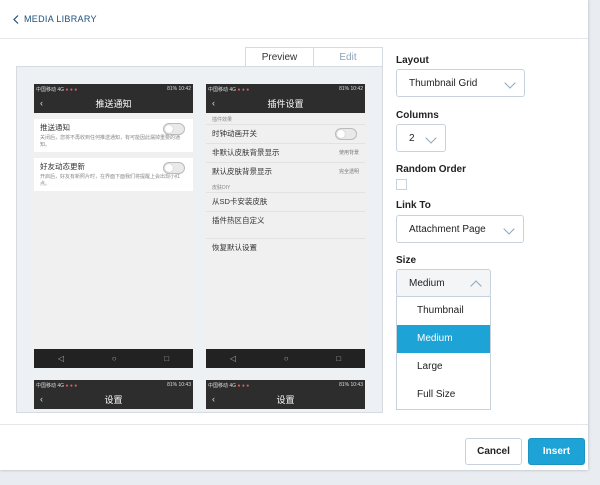  Describe the element at coordinates (285, 133) in the screenshot. I see `list-item: 时钟动画开关` at that location.